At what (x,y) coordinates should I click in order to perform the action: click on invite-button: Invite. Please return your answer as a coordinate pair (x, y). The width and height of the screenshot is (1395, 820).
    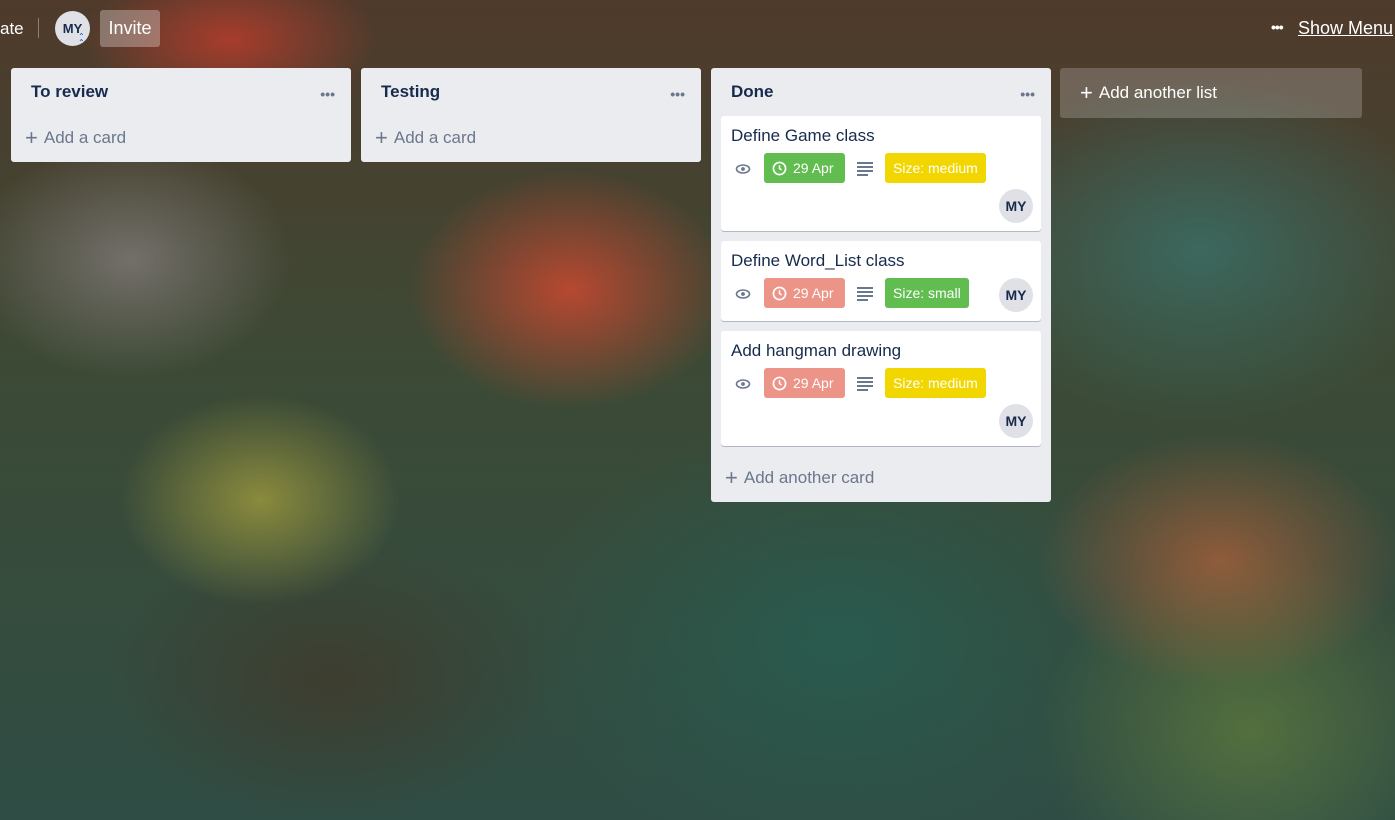
    Looking at the image, I should click on (130, 28).